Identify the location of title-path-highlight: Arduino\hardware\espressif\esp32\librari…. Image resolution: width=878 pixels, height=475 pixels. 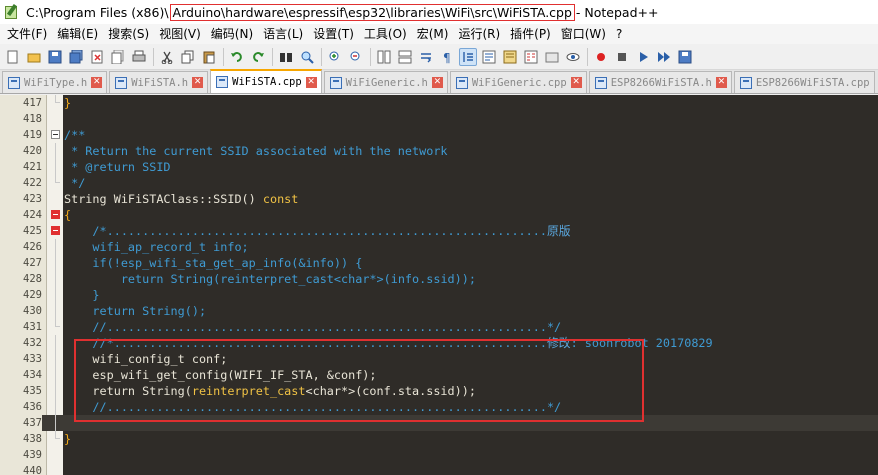
(372, 12).